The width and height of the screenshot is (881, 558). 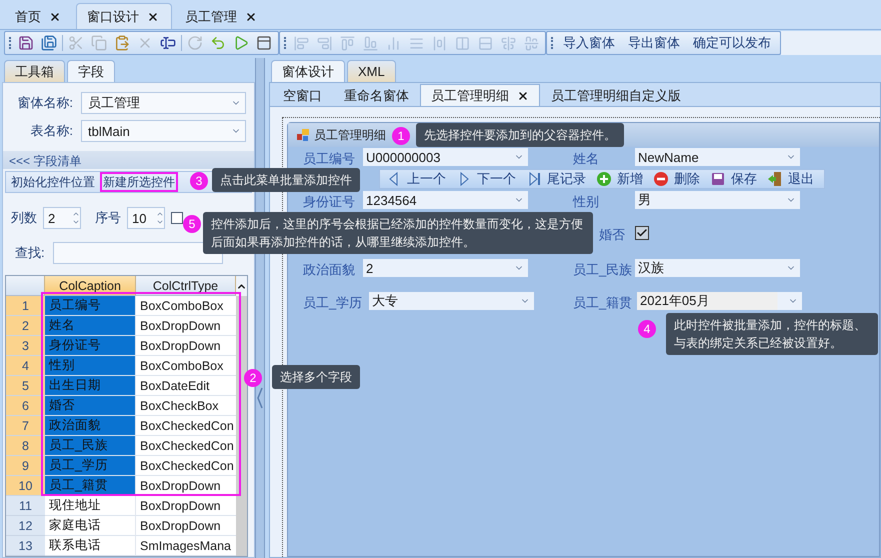 I want to click on toolbar-button: 导入窗体, so click(x=589, y=43).